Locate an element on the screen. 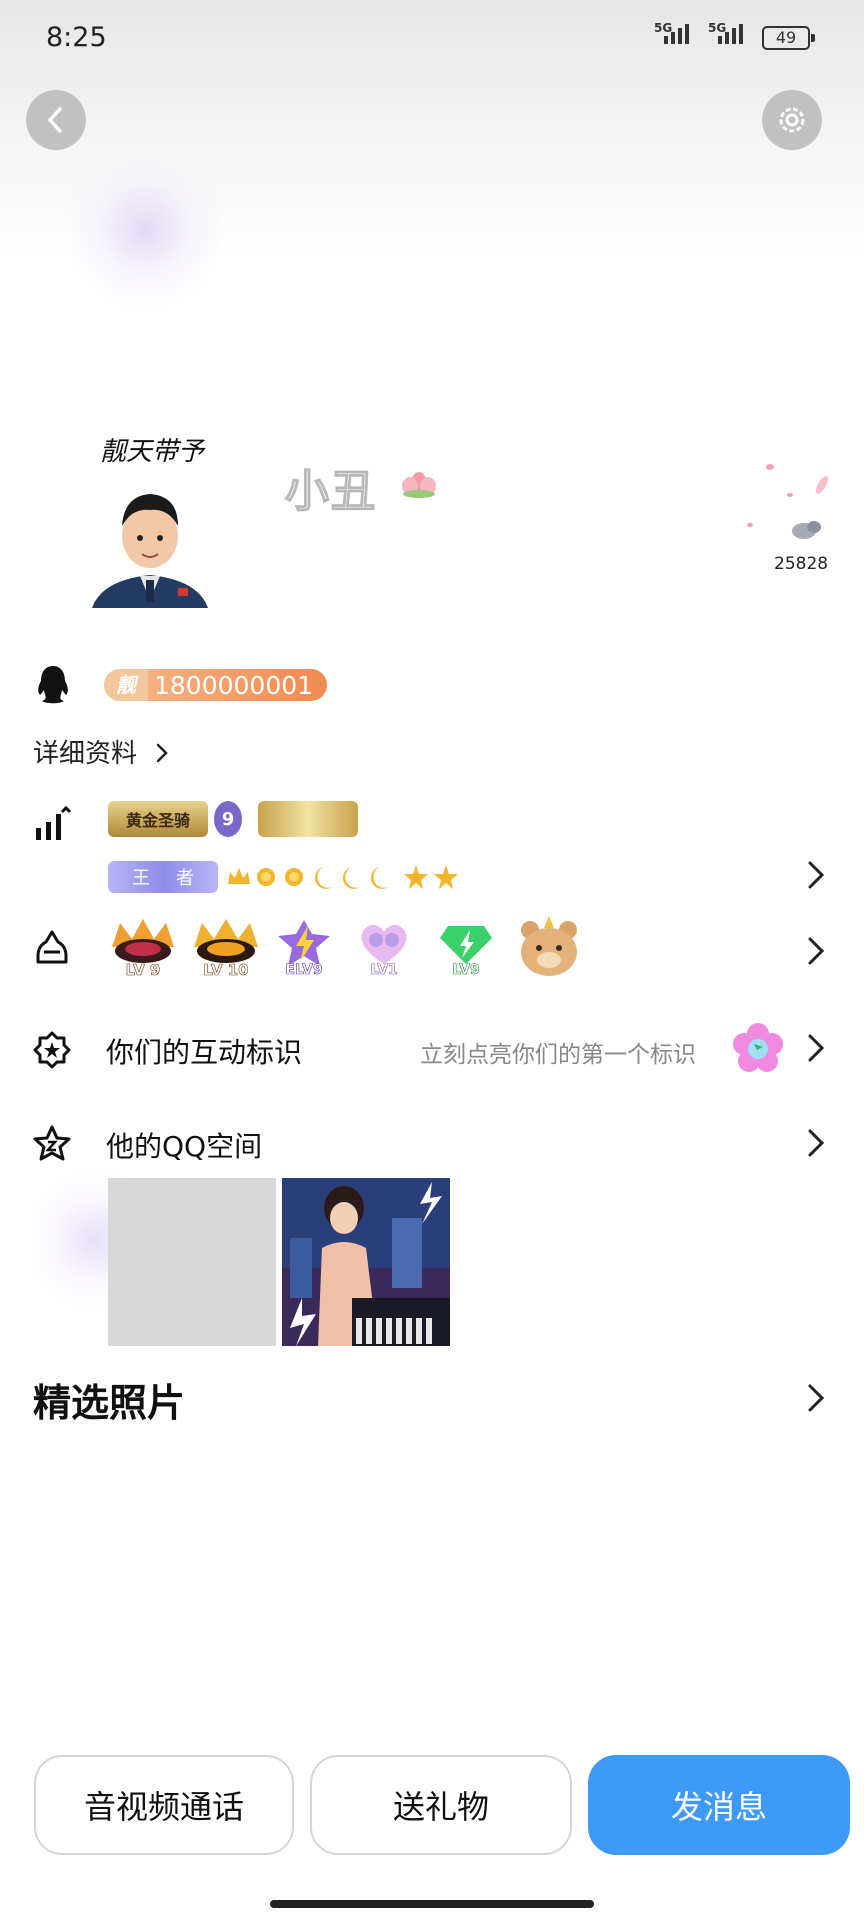 This screenshot has height=1920, width=864. detail-info-link: 详细资料 is located at coordinates (102, 751).